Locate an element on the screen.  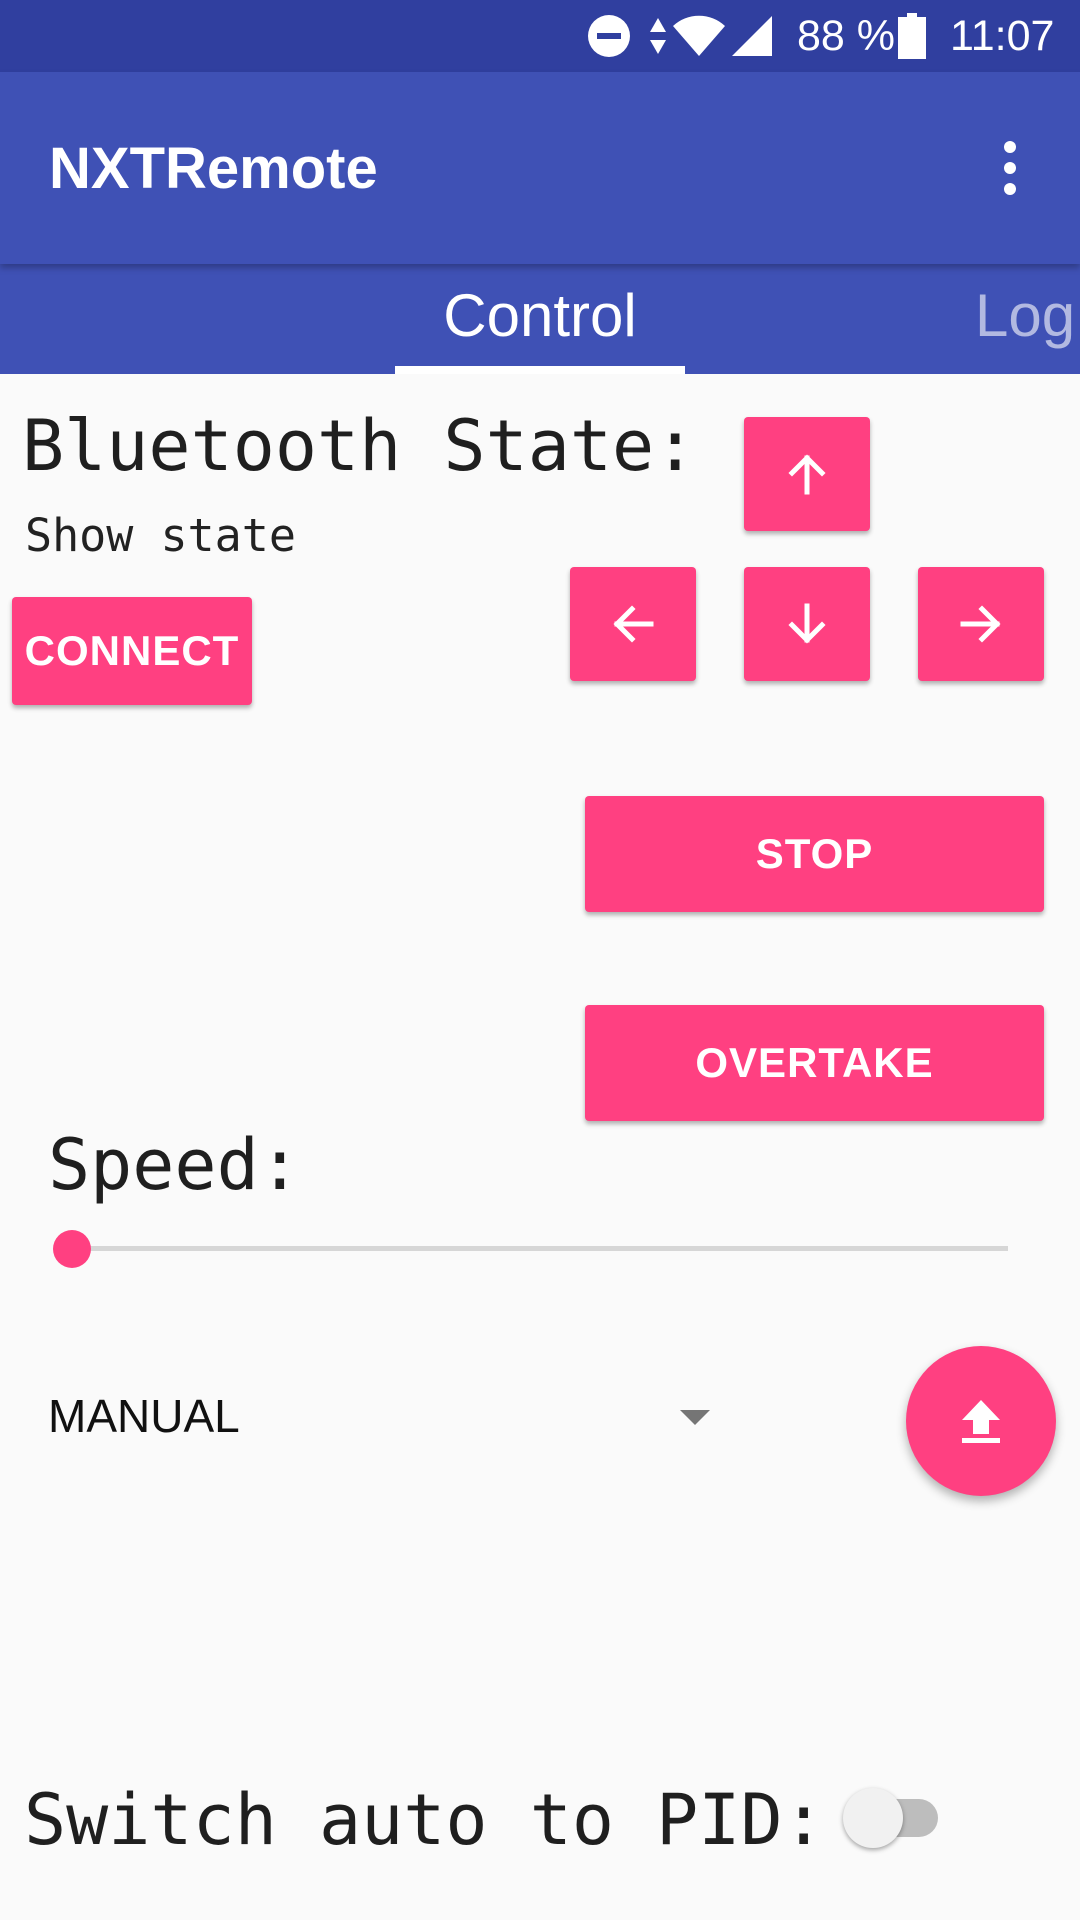
mode-spinner-value: MANUAL is located at coordinates (144, 1416).